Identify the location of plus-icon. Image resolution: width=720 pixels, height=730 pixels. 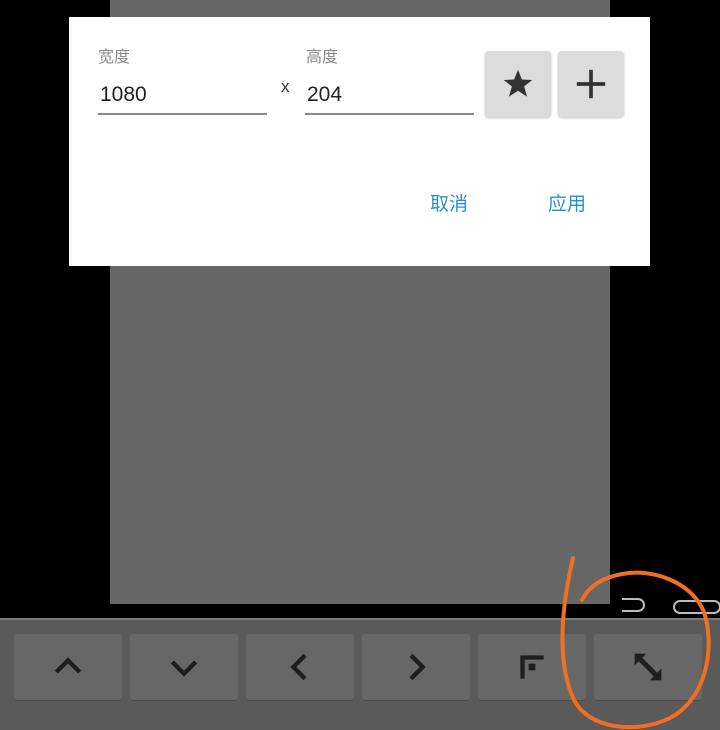
(591, 84).